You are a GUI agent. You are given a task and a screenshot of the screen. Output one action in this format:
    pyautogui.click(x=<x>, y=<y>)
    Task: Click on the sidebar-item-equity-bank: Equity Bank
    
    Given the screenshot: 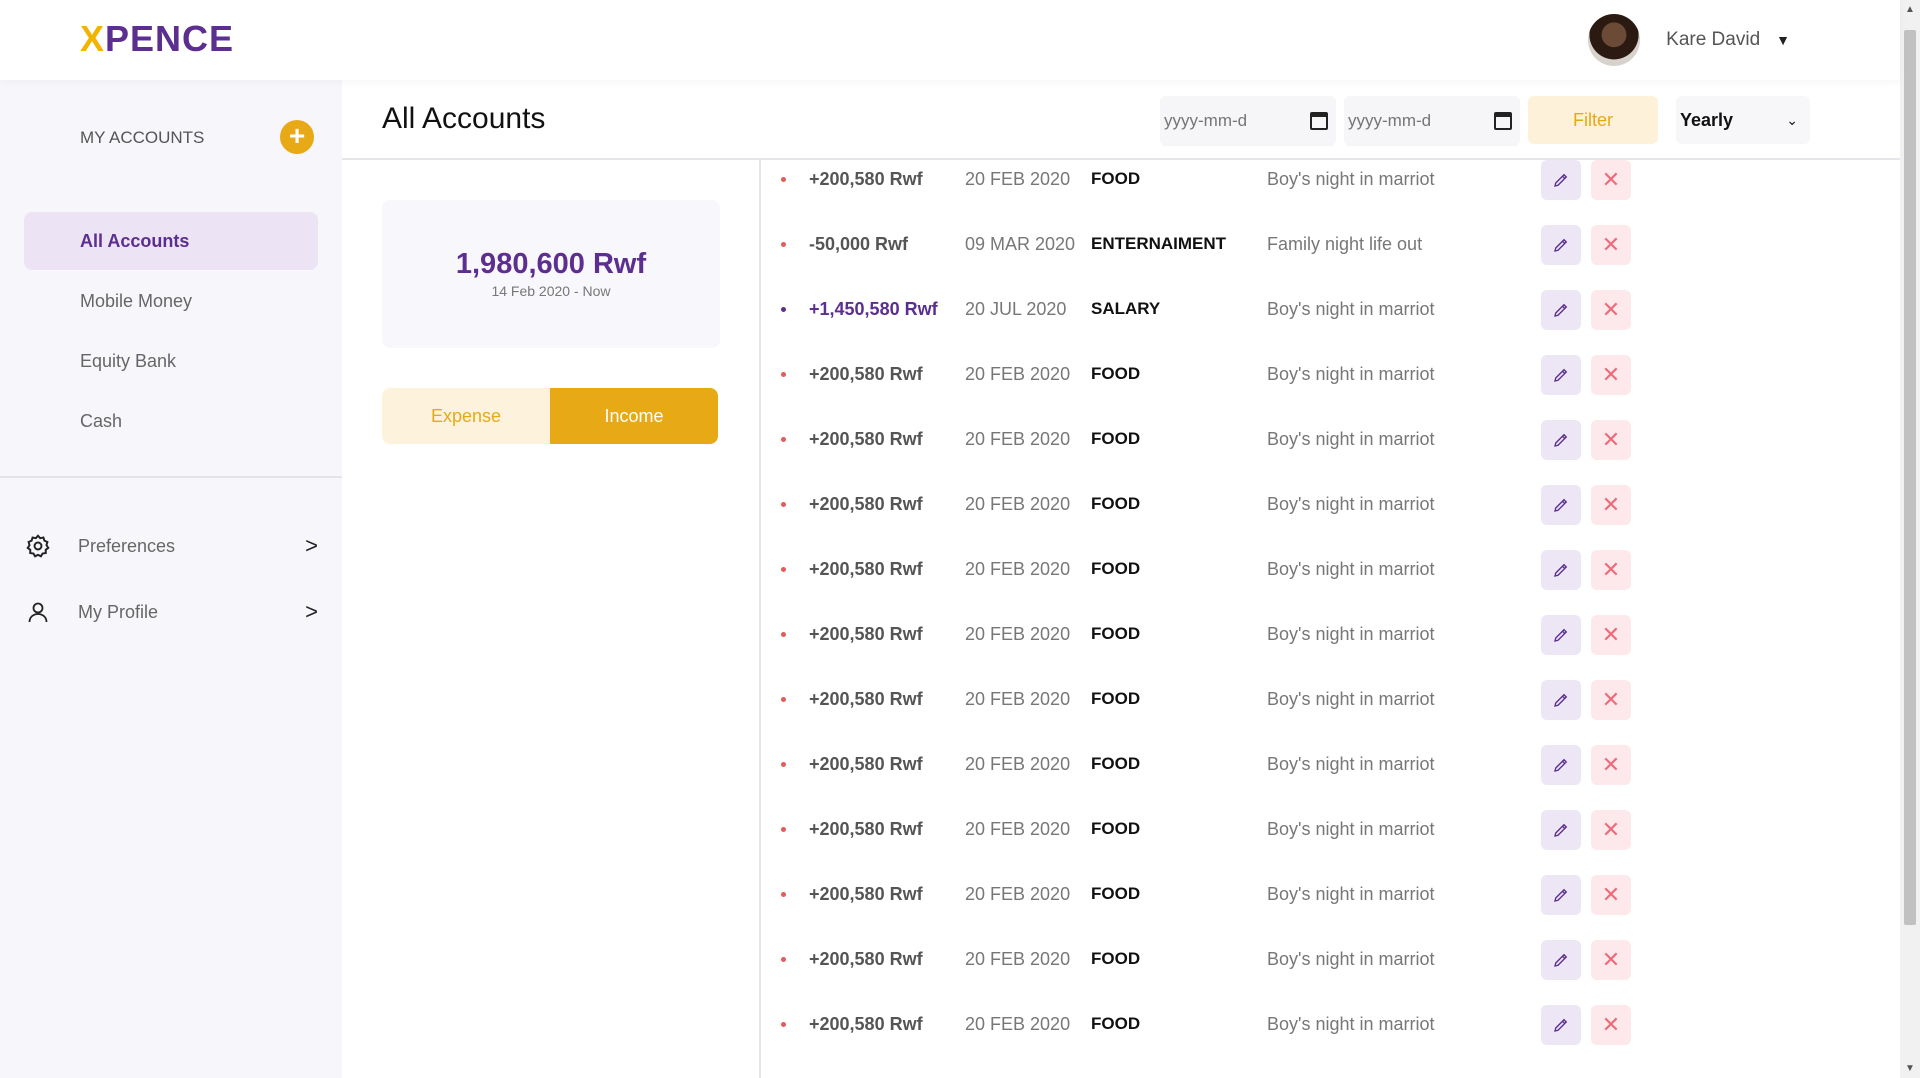 What is the action you would take?
    pyautogui.click(x=171, y=361)
    